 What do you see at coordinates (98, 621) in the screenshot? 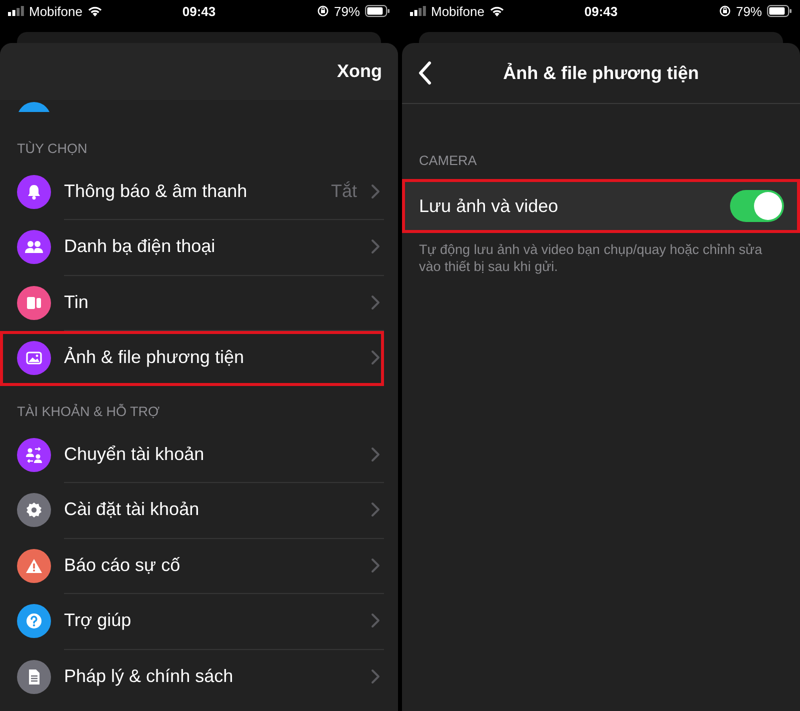
I see `row-label: Trợ giúp` at bounding box center [98, 621].